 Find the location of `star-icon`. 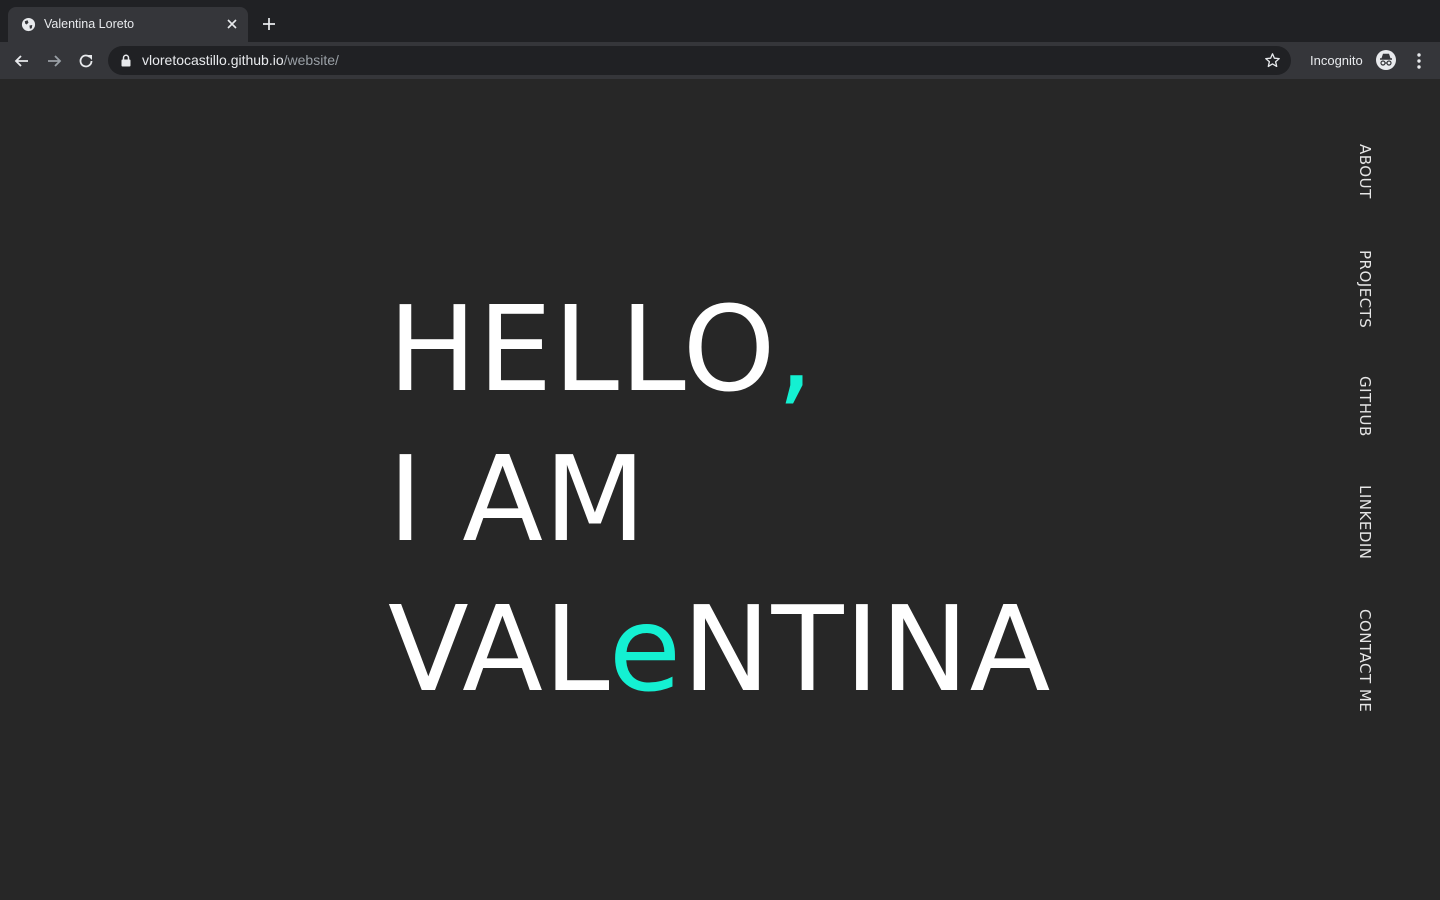

star-icon is located at coordinates (1272, 60).